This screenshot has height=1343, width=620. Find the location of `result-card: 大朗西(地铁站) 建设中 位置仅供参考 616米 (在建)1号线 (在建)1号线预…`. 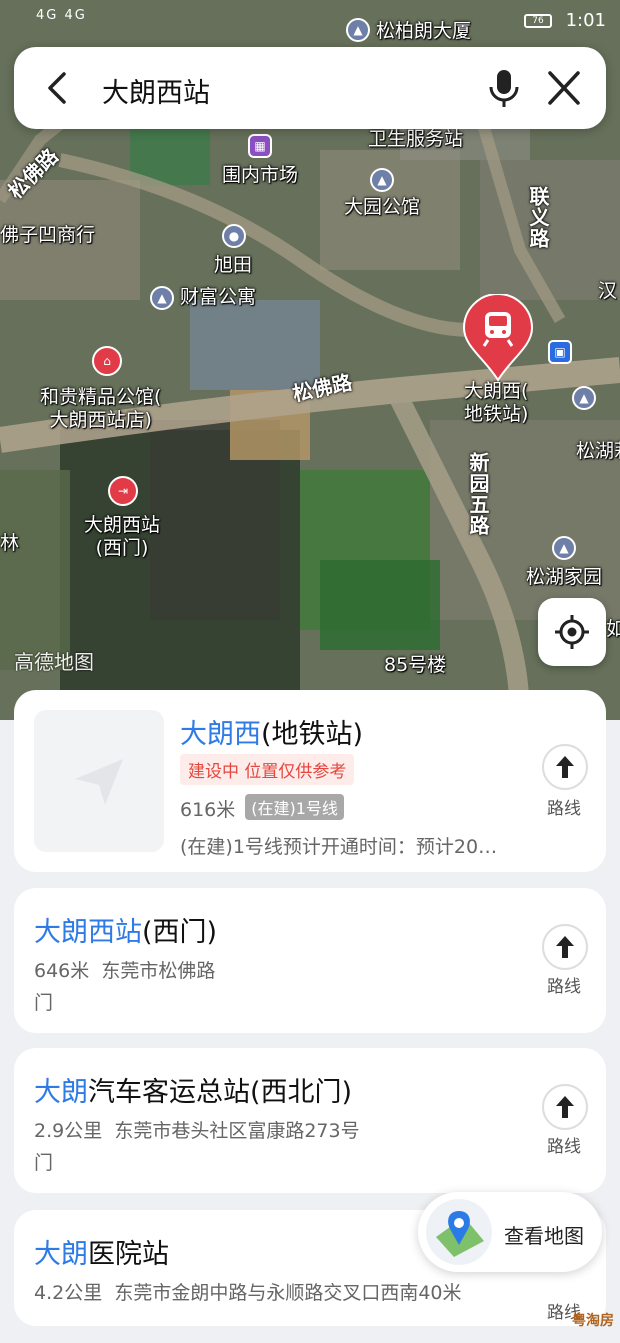

result-card: 大朗西(地铁站) 建设中 位置仅供参考 616米 (在建)1号线 (在建)1号线预… is located at coordinates (310, 781).